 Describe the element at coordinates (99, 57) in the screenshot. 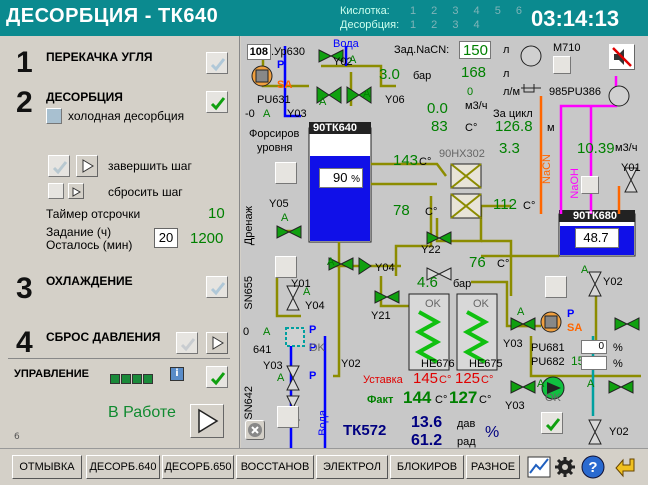

I see `step-1-label: ПЕРЕКАЧКА УГЛЯ` at that location.